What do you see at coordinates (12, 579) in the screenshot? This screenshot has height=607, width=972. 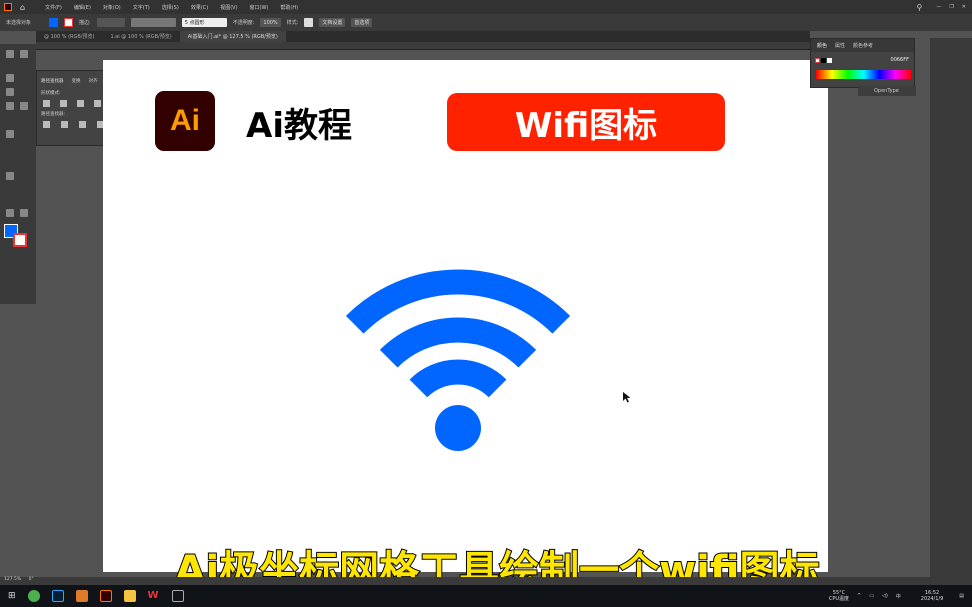 I see `zoom-level: 127.5%` at bounding box center [12, 579].